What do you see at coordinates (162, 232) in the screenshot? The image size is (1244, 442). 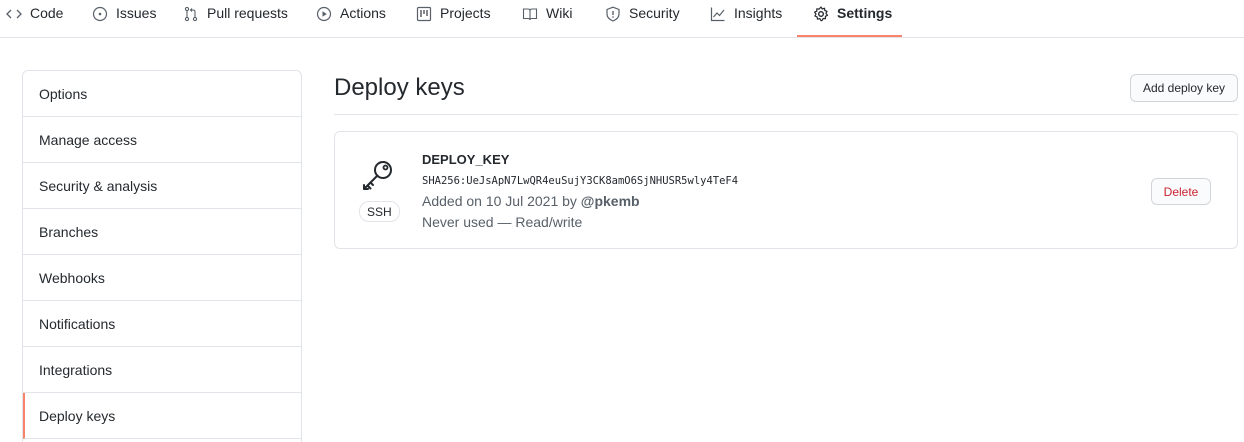 I see `sidebar-item-branches: Branches` at bounding box center [162, 232].